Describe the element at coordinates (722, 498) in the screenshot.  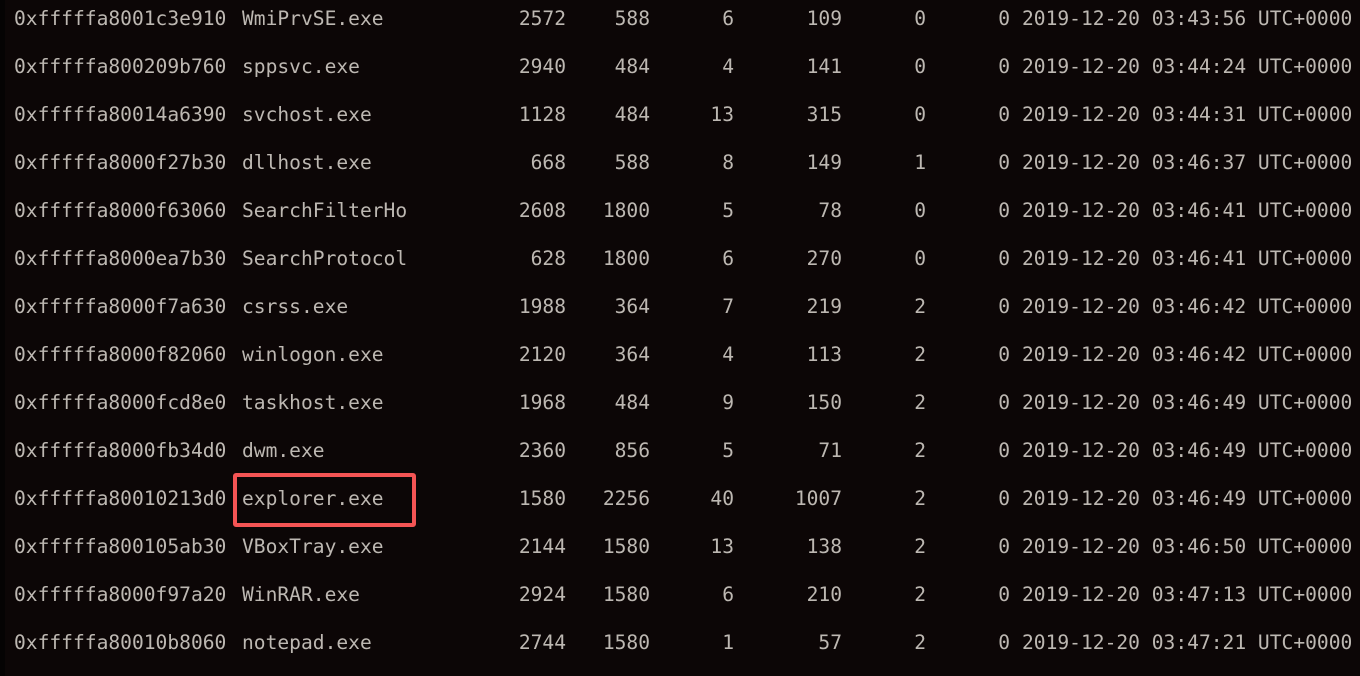
I see `cell-threads: 40` at that location.